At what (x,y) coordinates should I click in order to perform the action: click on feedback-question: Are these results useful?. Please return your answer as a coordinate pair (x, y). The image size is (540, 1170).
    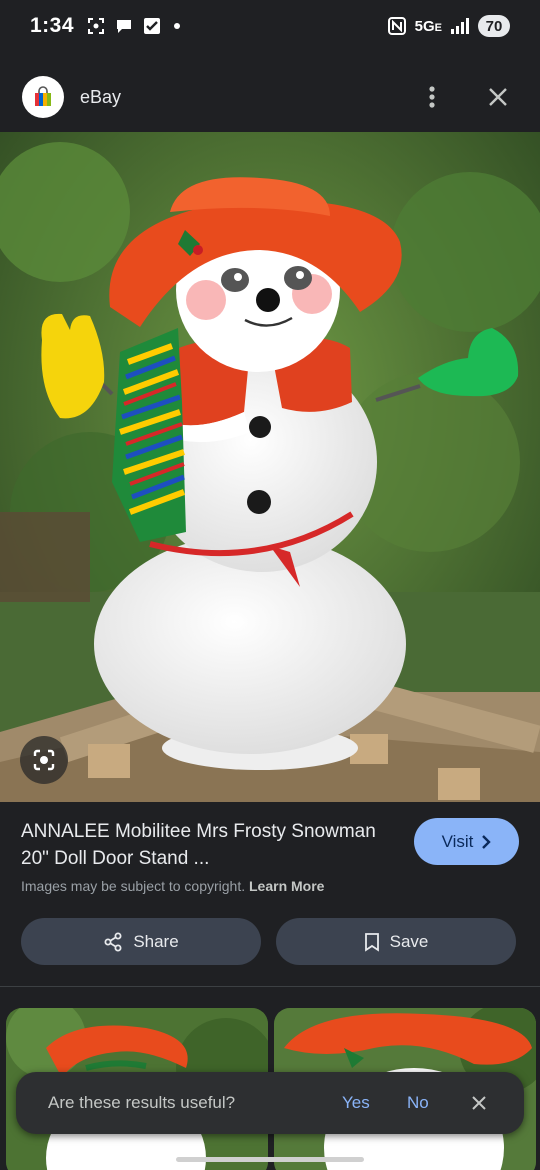
    Looking at the image, I should click on (142, 1102).